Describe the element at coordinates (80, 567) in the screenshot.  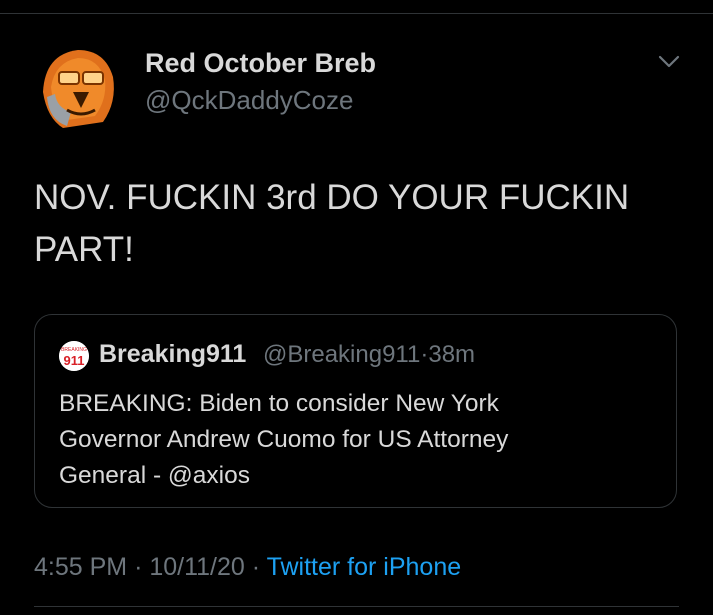
I see `tweet-time: 4:55 PM` at that location.